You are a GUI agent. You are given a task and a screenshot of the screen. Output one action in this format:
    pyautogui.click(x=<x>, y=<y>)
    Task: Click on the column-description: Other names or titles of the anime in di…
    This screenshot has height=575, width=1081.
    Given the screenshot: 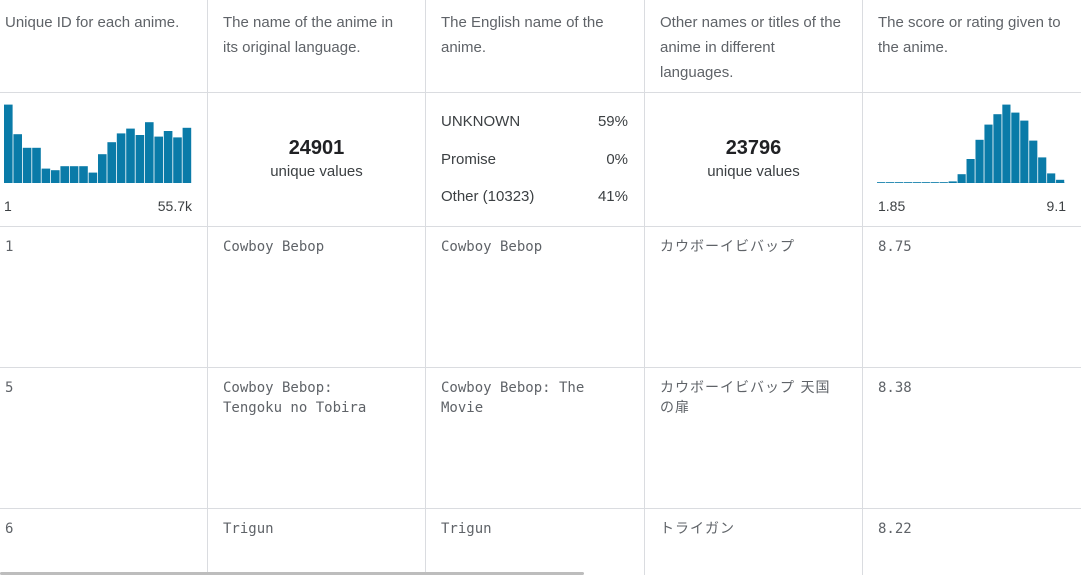 What is the action you would take?
    pyautogui.click(x=750, y=47)
    